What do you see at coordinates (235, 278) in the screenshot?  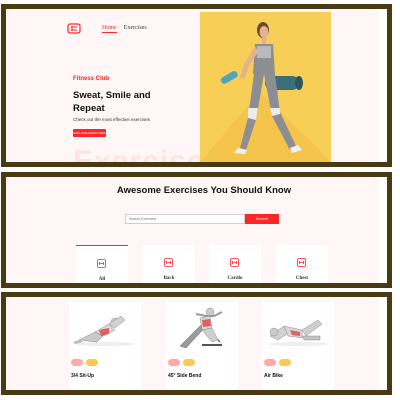 I see `category-label: Cardio` at bounding box center [235, 278].